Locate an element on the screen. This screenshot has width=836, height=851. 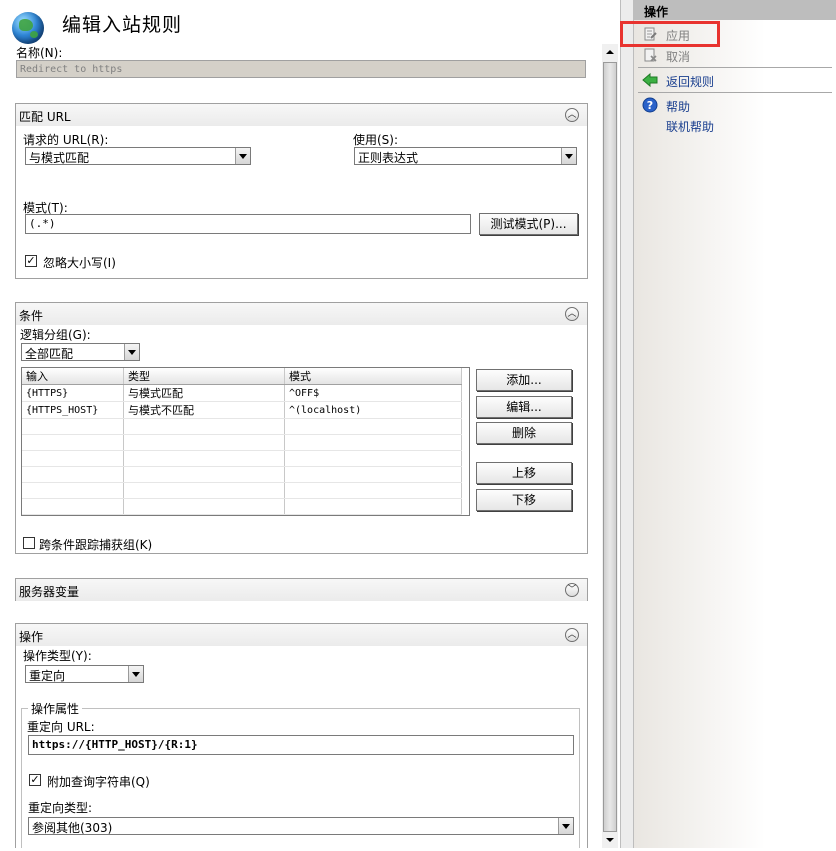
server-variables-title: 服务器变量 is located at coordinates (49, 592).